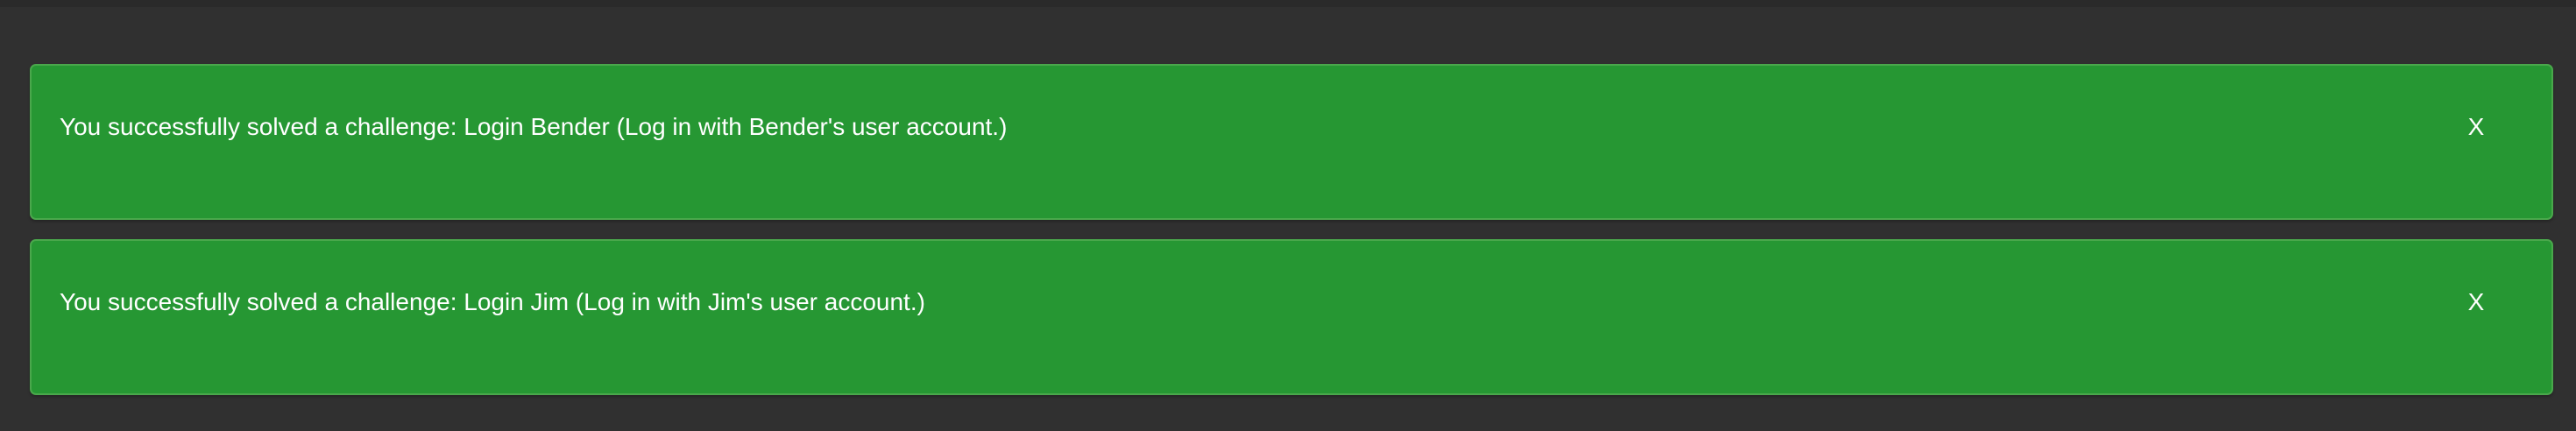 Image resolution: width=2576 pixels, height=431 pixels. Describe the element at coordinates (1288, 3) in the screenshot. I see `page-top-shadow` at that location.